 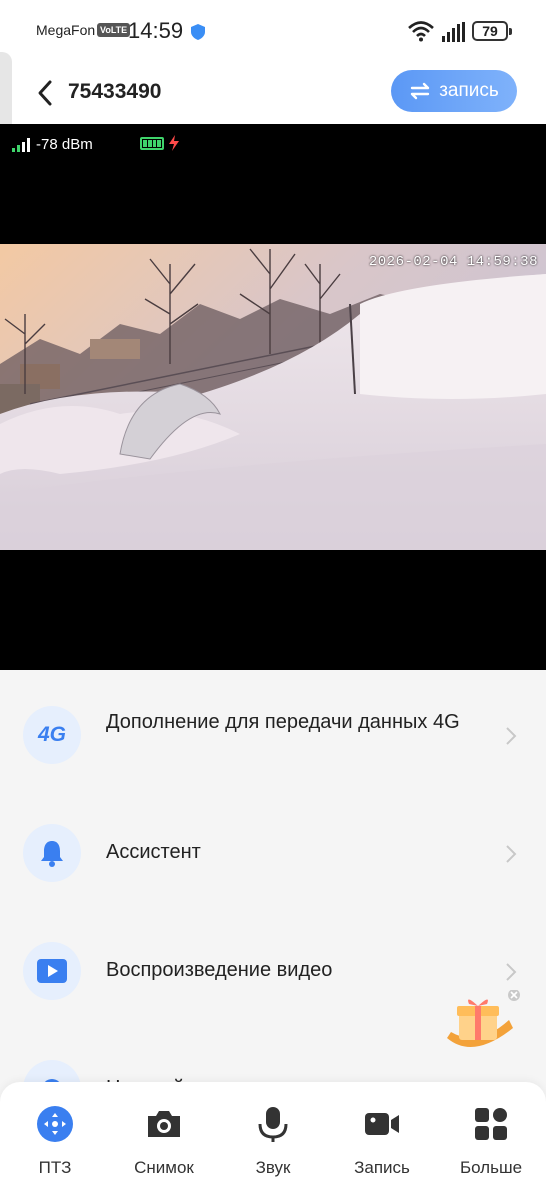 I want to click on list-item-label: Ассистент, so click(x=153, y=852).